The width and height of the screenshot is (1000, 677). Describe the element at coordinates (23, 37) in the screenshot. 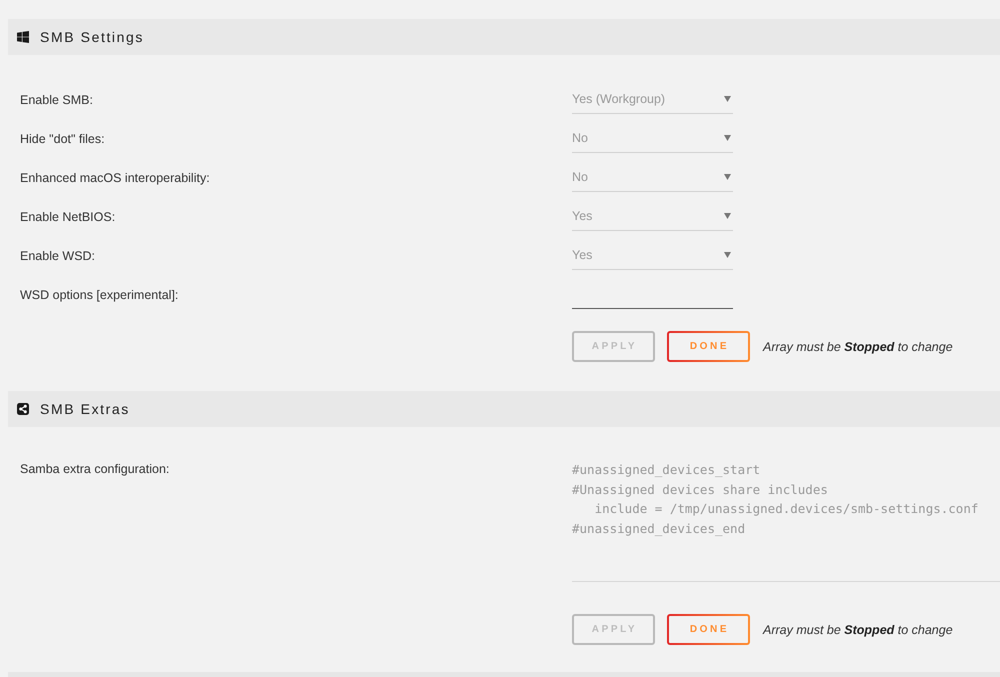

I see `windows-logo-icon` at that location.